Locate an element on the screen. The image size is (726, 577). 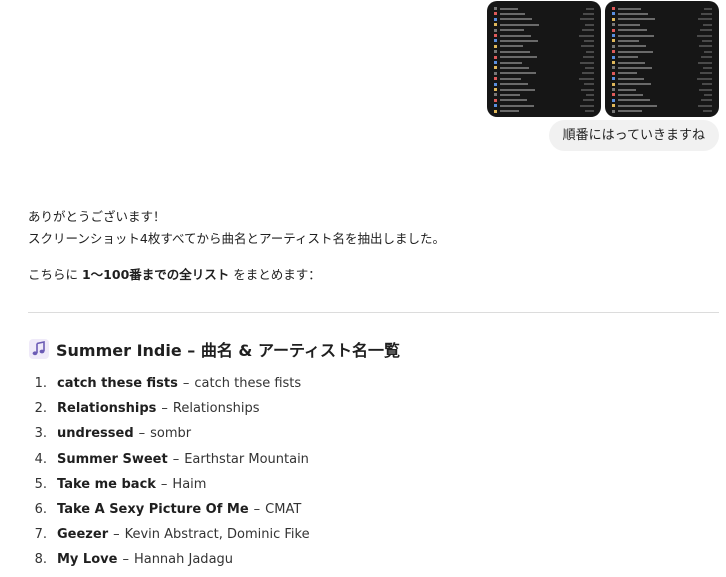
track-number: 4. is located at coordinates (40, 459).